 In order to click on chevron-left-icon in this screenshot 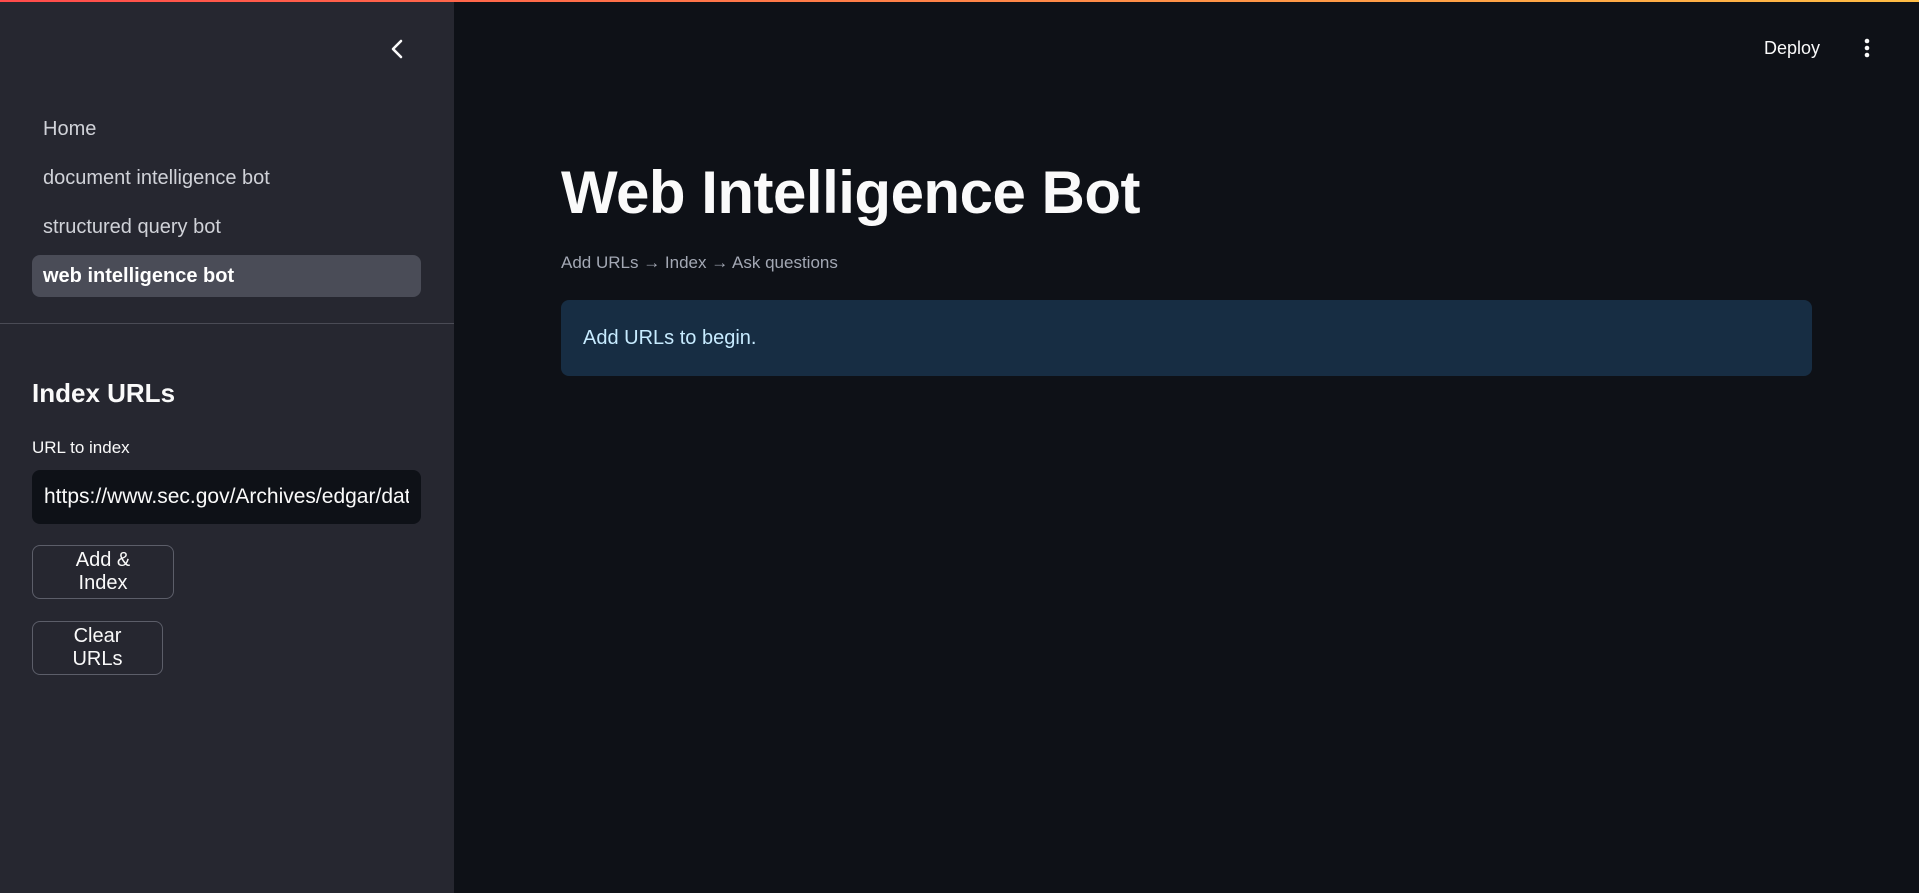, I will do `click(397, 49)`.